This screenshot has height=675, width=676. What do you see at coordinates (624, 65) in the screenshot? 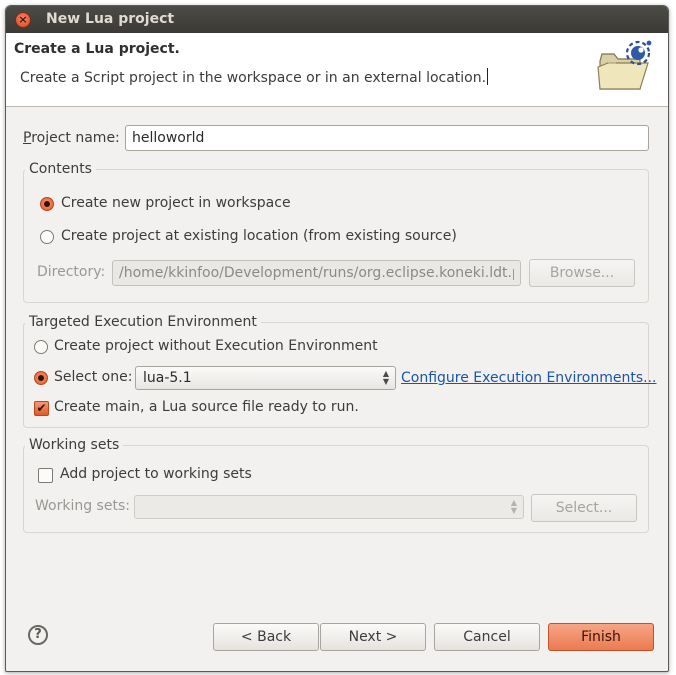
I see `new-project-folder-icon` at bounding box center [624, 65].